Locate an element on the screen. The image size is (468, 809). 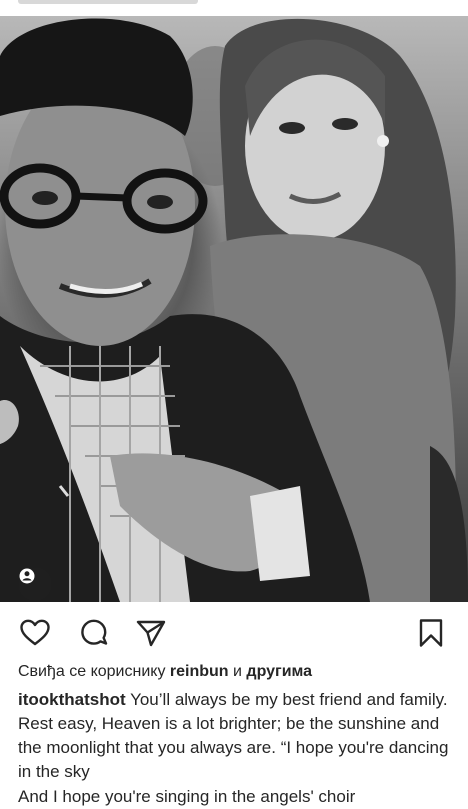
heart-outline-icon is located at coordinates (35, 632).